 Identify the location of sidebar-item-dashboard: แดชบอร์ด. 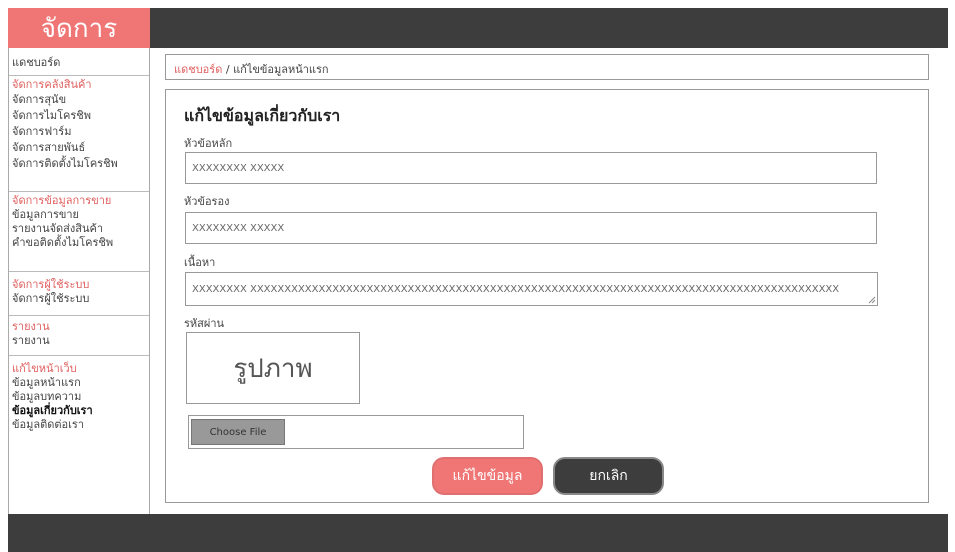
(79, 62).